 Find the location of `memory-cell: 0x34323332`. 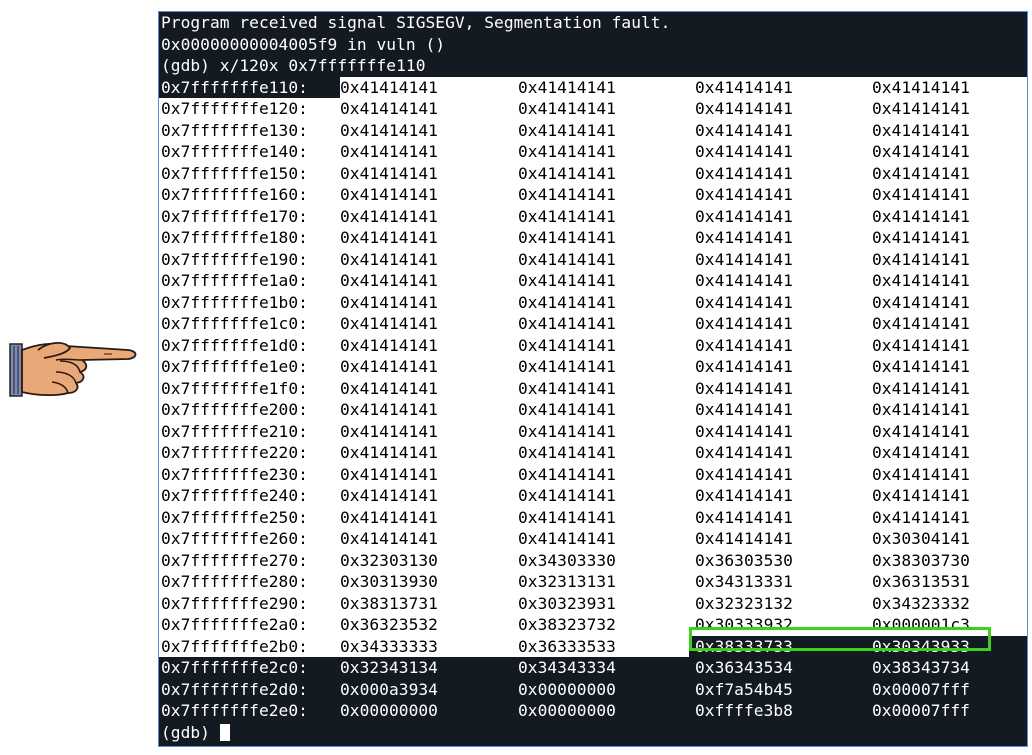

memory-cell: 0x34323332 is located at coordinates (921, 603).